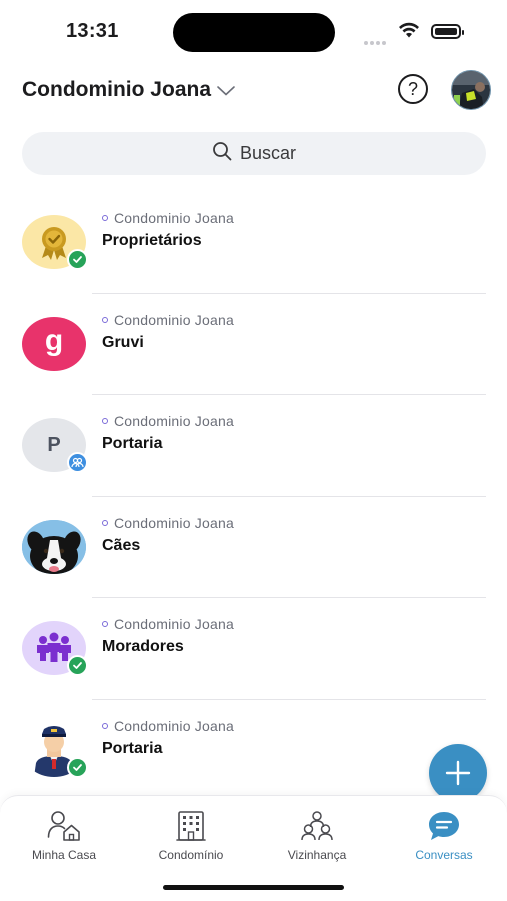 This screenshot has height=901, width=507. What do you see at coordinates (376, 41) in the screenshot?
I see `signal-icon` at bounding box center [376, 41].